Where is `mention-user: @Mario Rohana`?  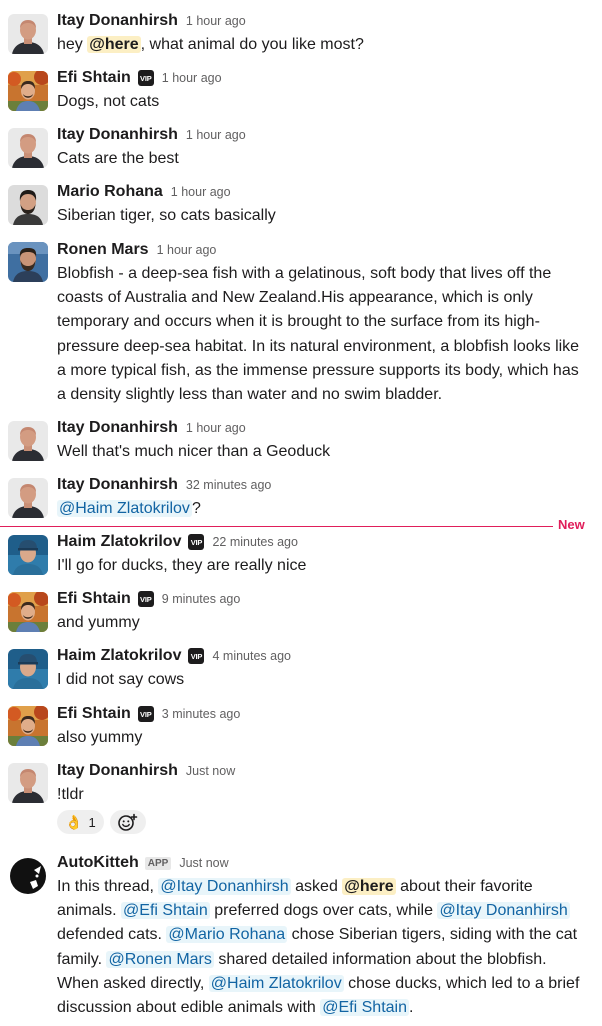
mention-user: @Mario Rohana is located at coordinates (227, 935).